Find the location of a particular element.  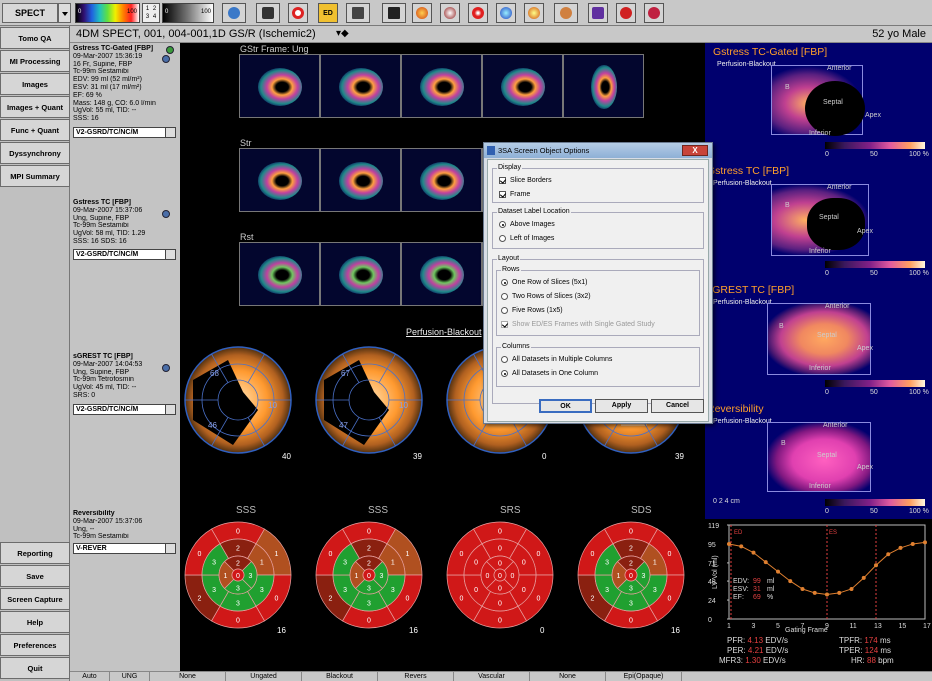

frame-checkbox: Frame is located at coordinates (514, 194).